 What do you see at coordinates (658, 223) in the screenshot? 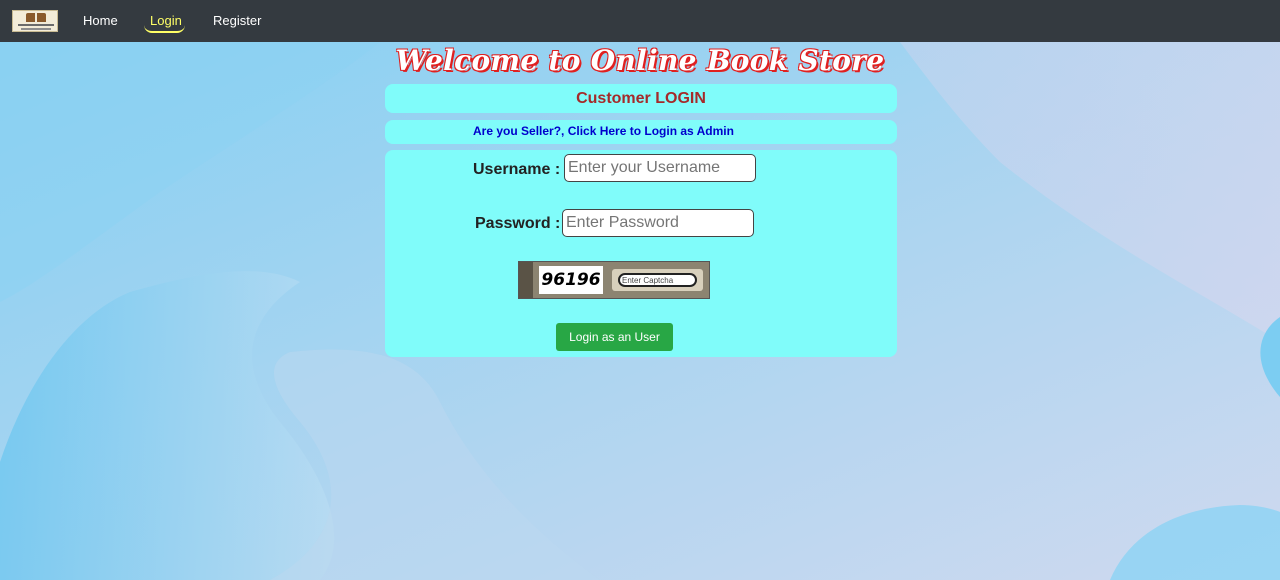
I see `password-input` at bounding box center [658, 223].